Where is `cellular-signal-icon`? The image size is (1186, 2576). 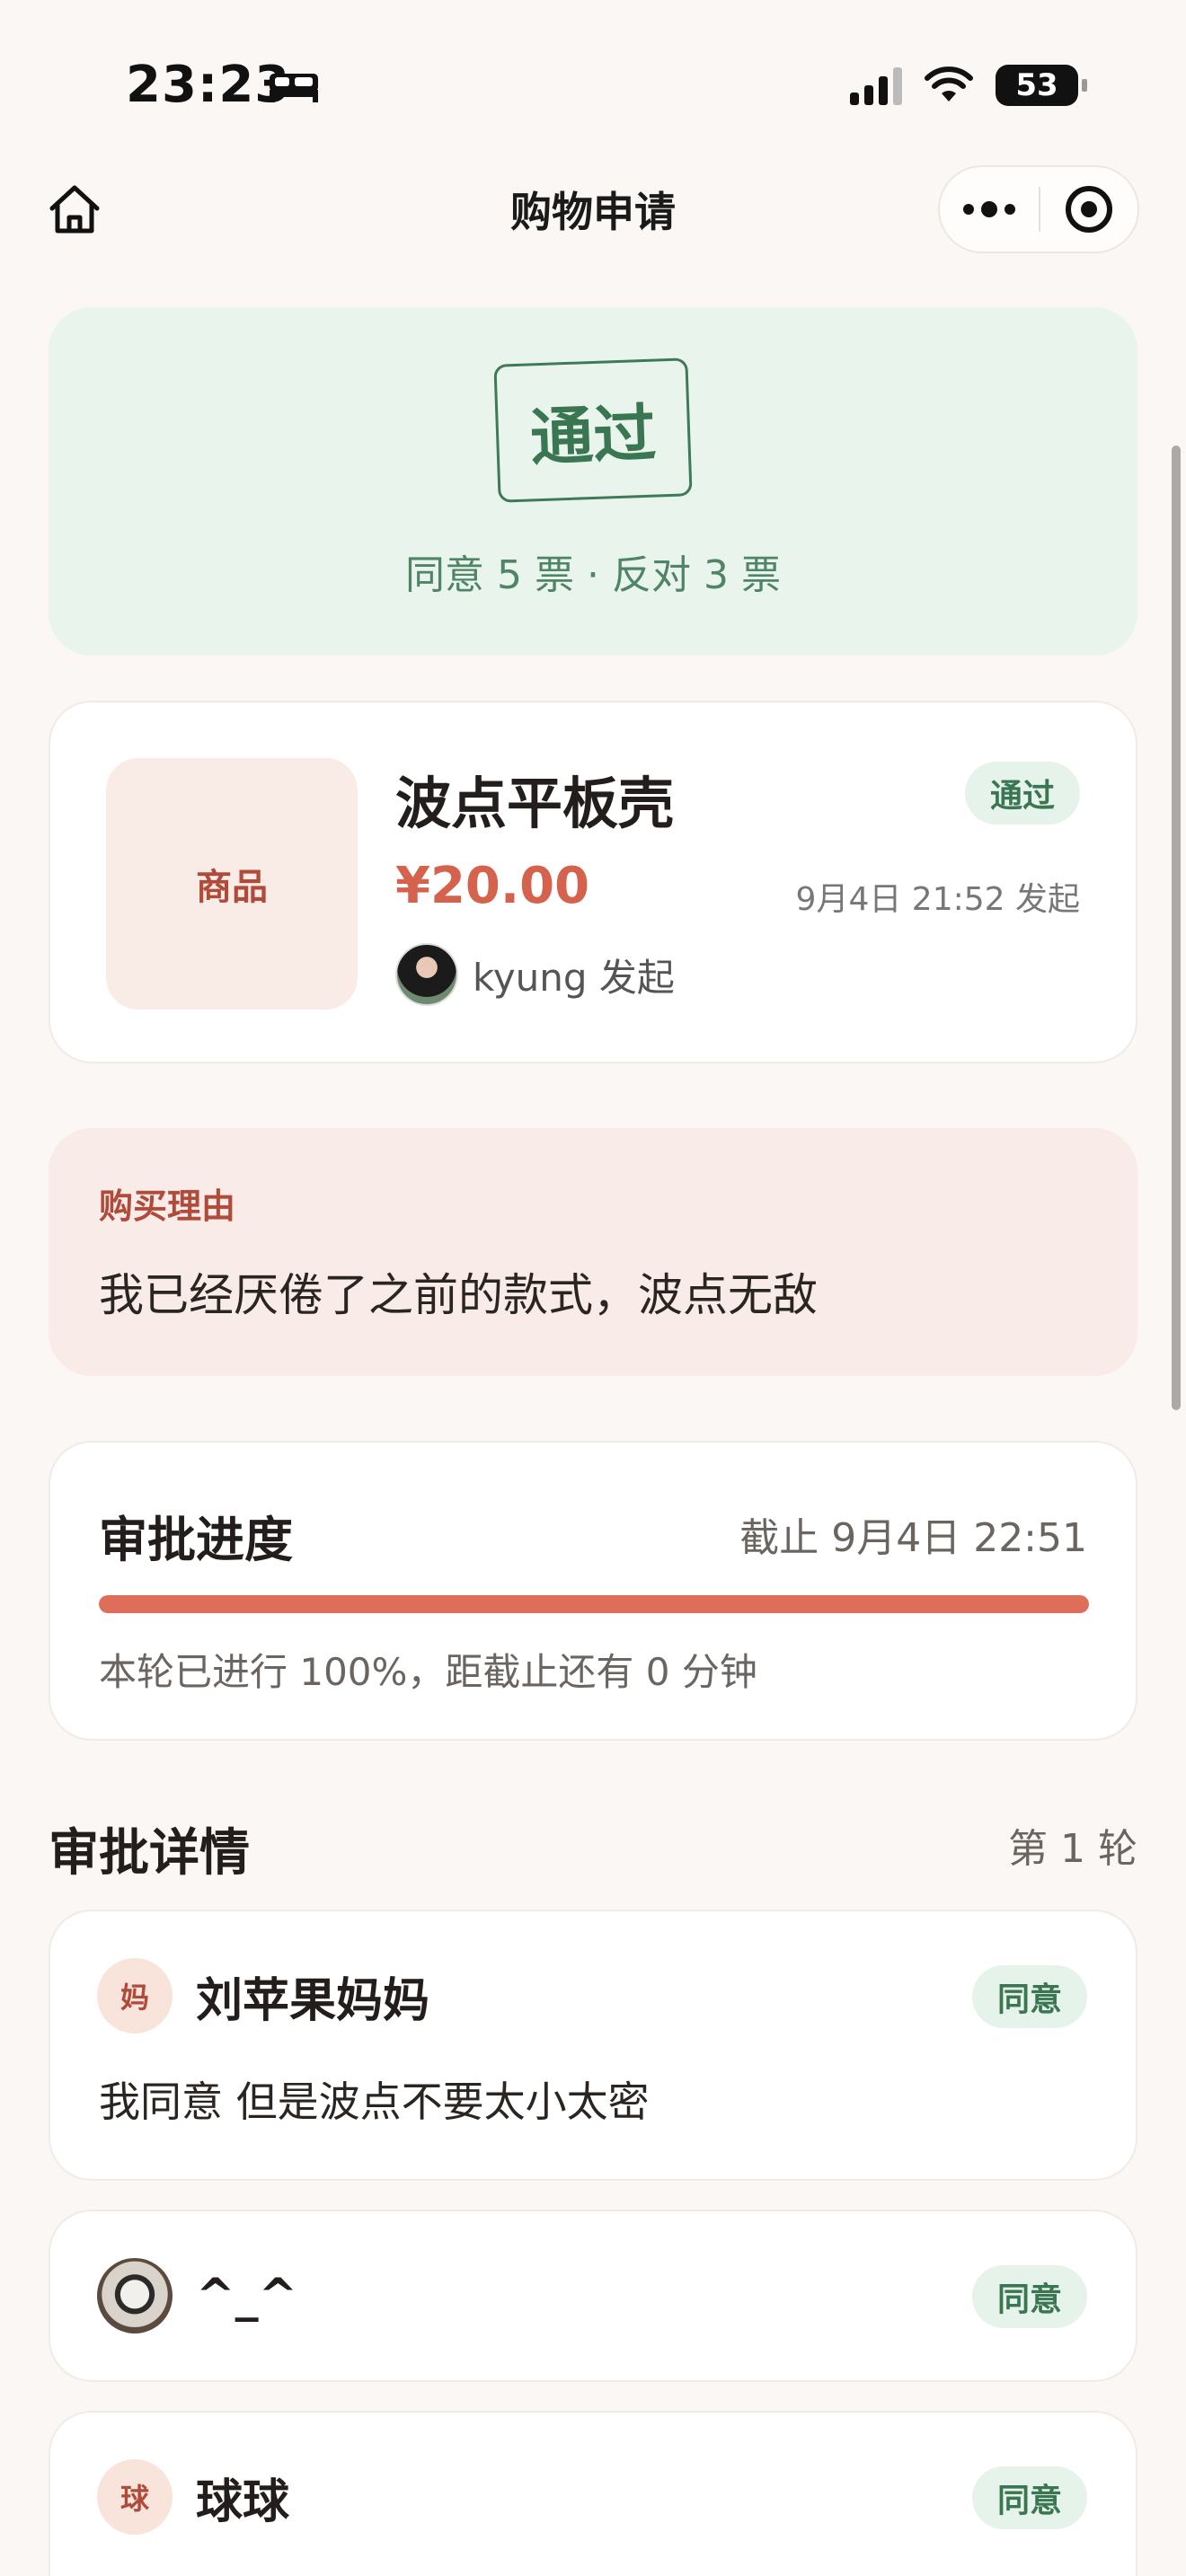
cellular-signal-icon is located at coordinates (876, 85).